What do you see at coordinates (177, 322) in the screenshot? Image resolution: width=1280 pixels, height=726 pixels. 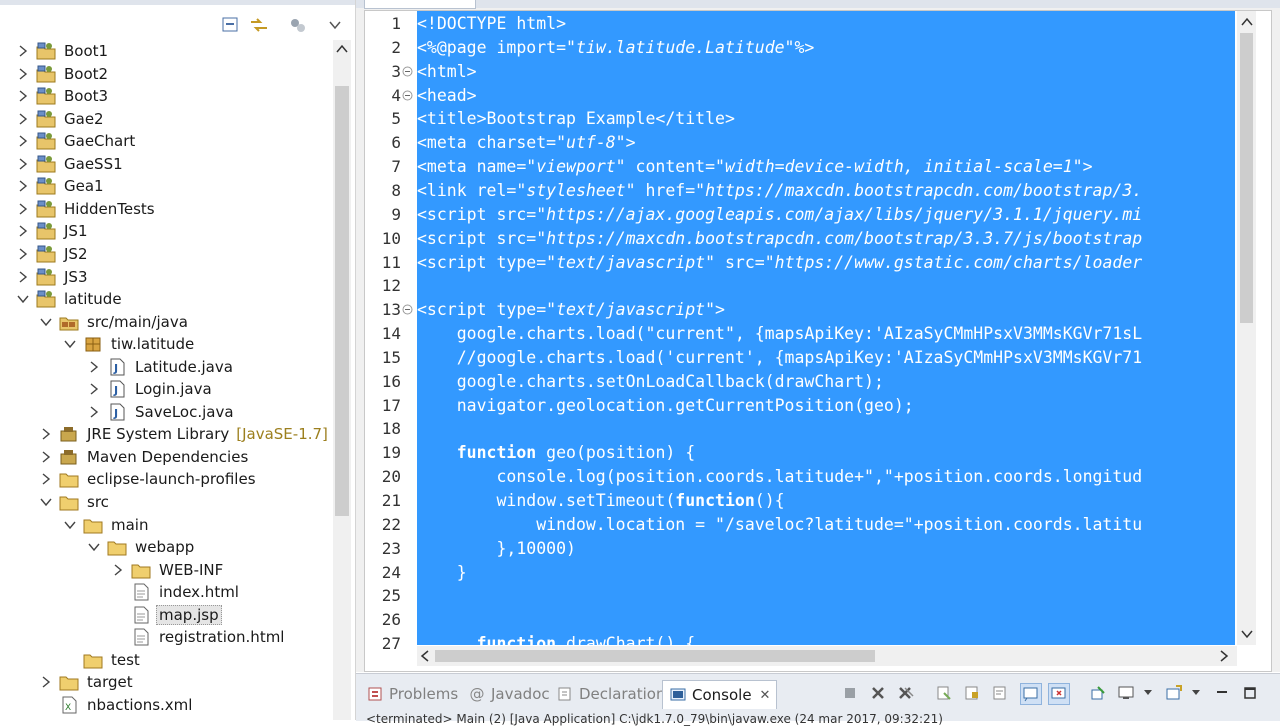 I see `tree-item: src/main/java` at bounding box center [177, 322].